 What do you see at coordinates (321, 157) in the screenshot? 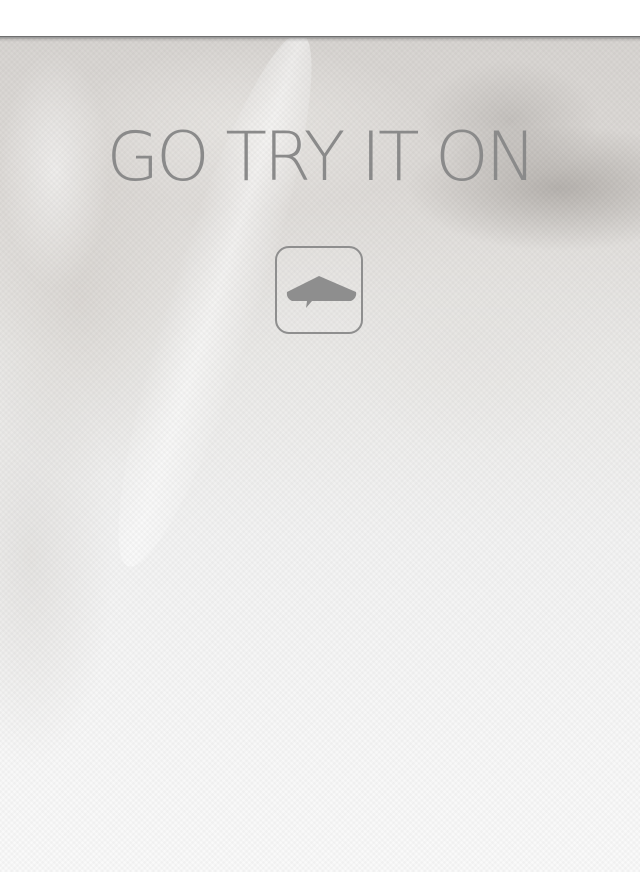
I see `headline: GO TRY IT ON` at bounding box center [321, 157].